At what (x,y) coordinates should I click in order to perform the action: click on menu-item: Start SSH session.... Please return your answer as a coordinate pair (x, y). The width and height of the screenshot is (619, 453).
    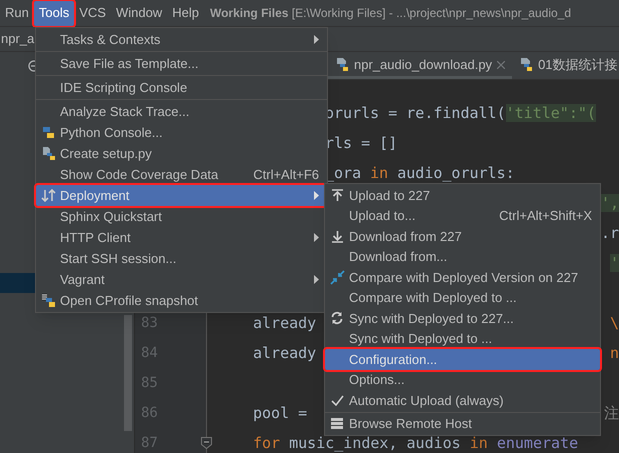
    Looking at the image, I should click on (181, 258).